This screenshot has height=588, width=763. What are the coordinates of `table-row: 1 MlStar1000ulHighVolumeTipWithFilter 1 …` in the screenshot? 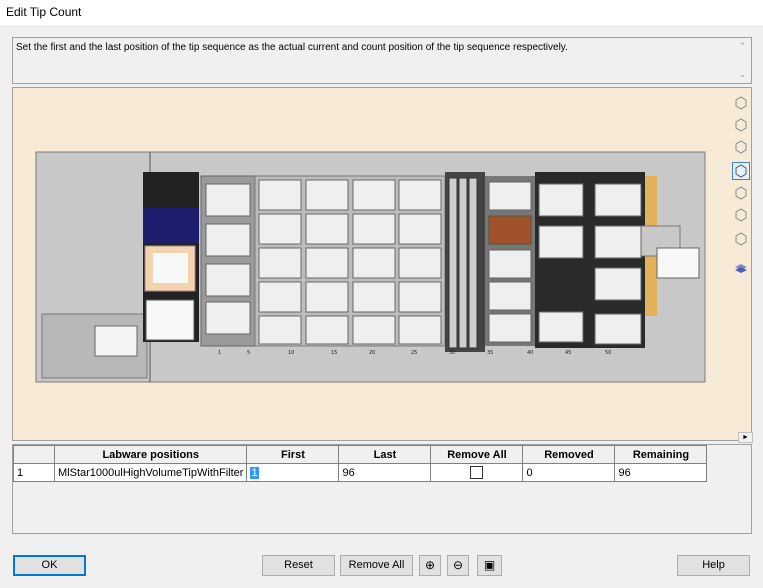 It's located at (360, 472).